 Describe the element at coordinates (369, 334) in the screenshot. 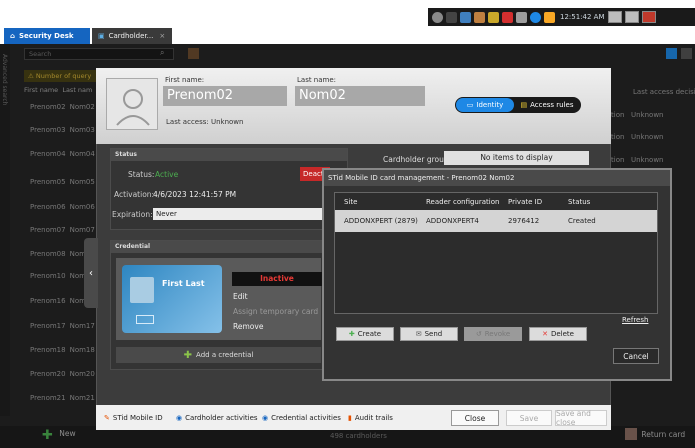

I see `create-label: Create` at that location.